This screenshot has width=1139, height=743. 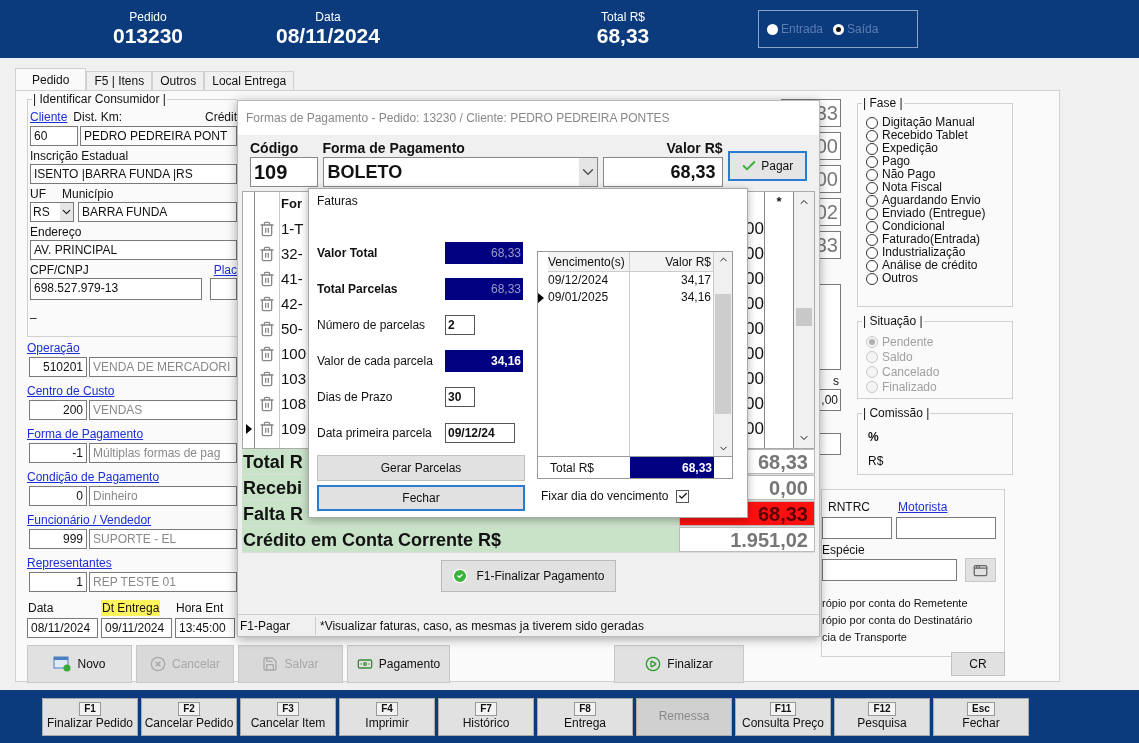 I want to click on text-field: PEDRO PEDREIRA PONT, so click(x=158, y=136).